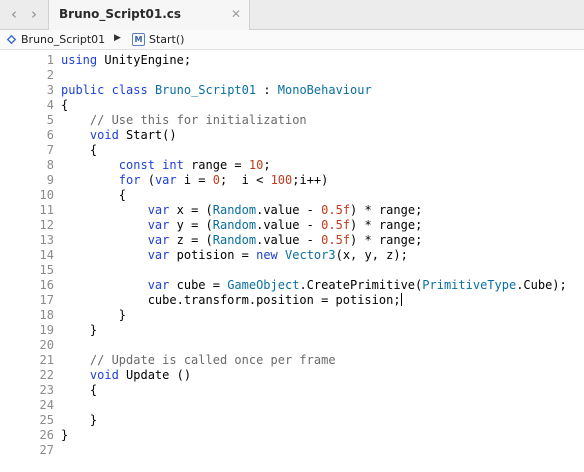 The width and height of the screenshot is (584, 472). Describe the element at coordinates (46, 285) in the screenshot. I see `line-number: 16` at that location.